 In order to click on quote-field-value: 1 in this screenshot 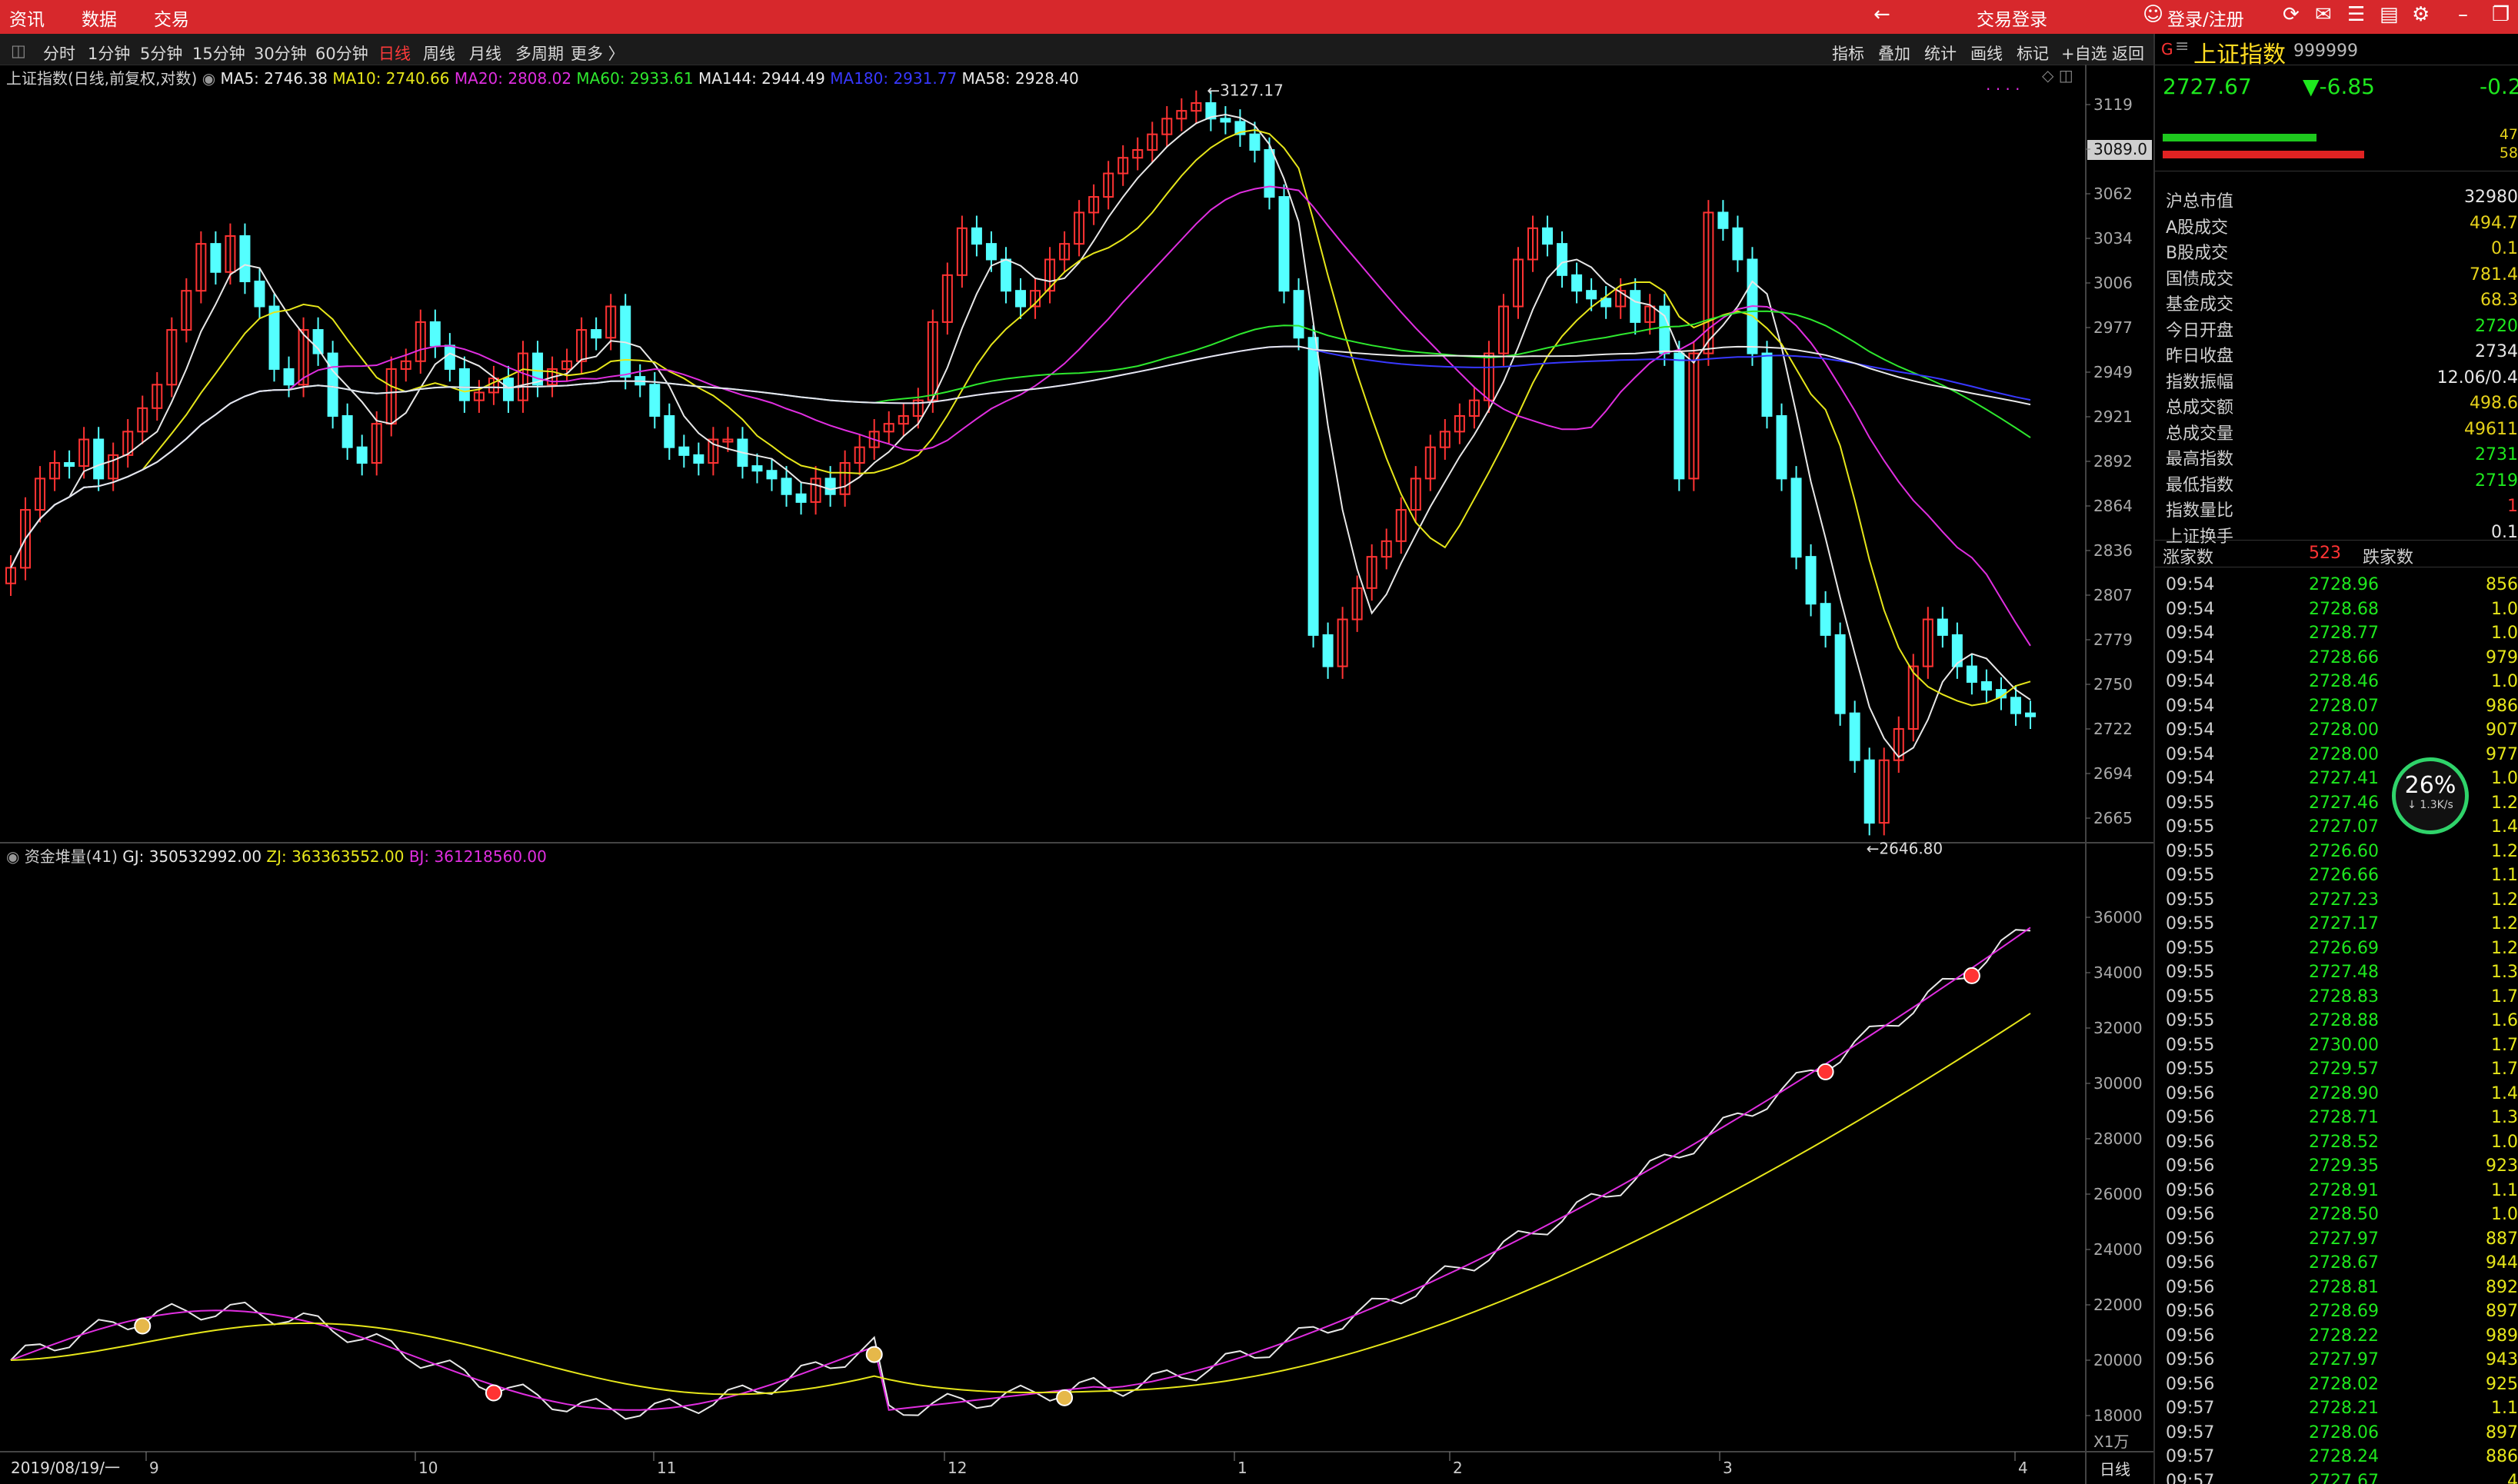, I will do `click(2512, 507)`.